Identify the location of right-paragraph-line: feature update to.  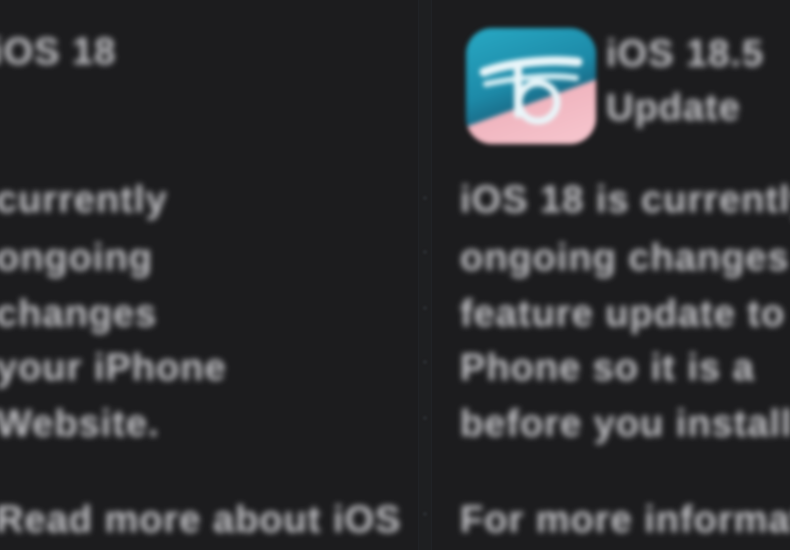
(623, 314).